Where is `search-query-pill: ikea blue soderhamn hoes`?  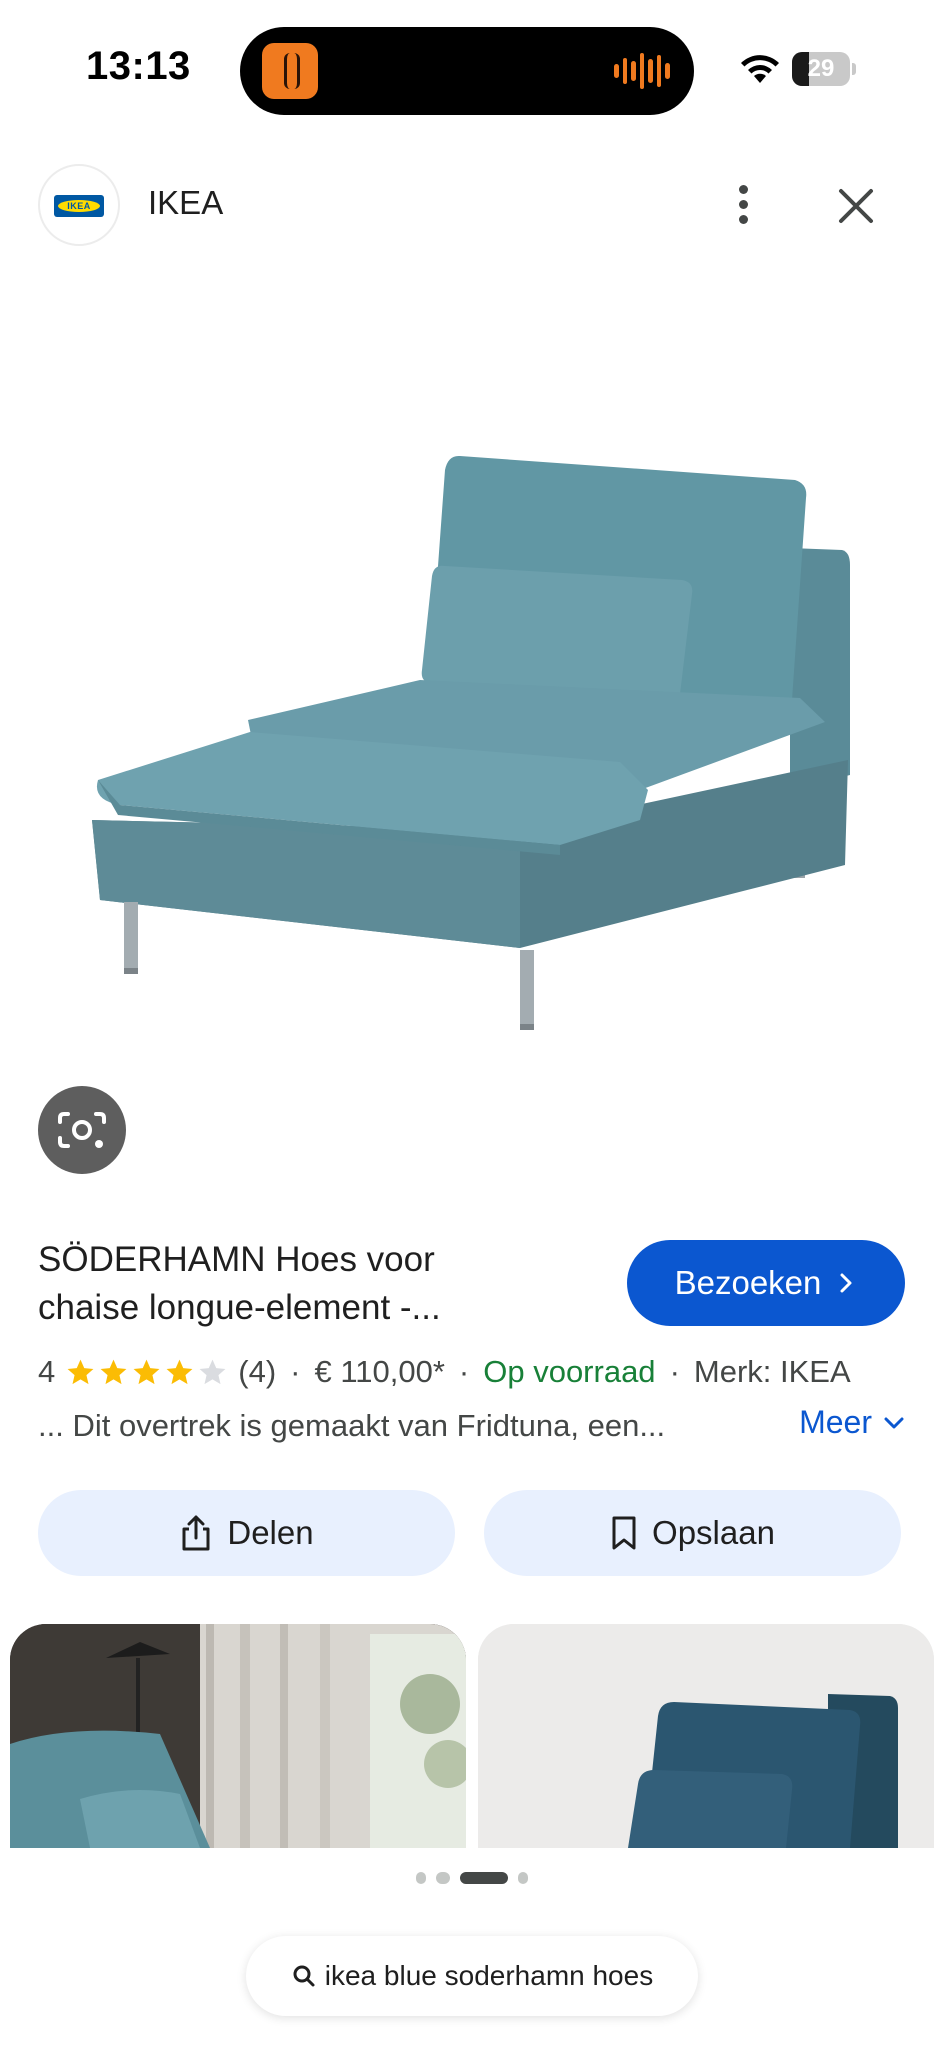 search-query-pill: ikea blue soderhamn hoes is located at coordinates (472, 1976).